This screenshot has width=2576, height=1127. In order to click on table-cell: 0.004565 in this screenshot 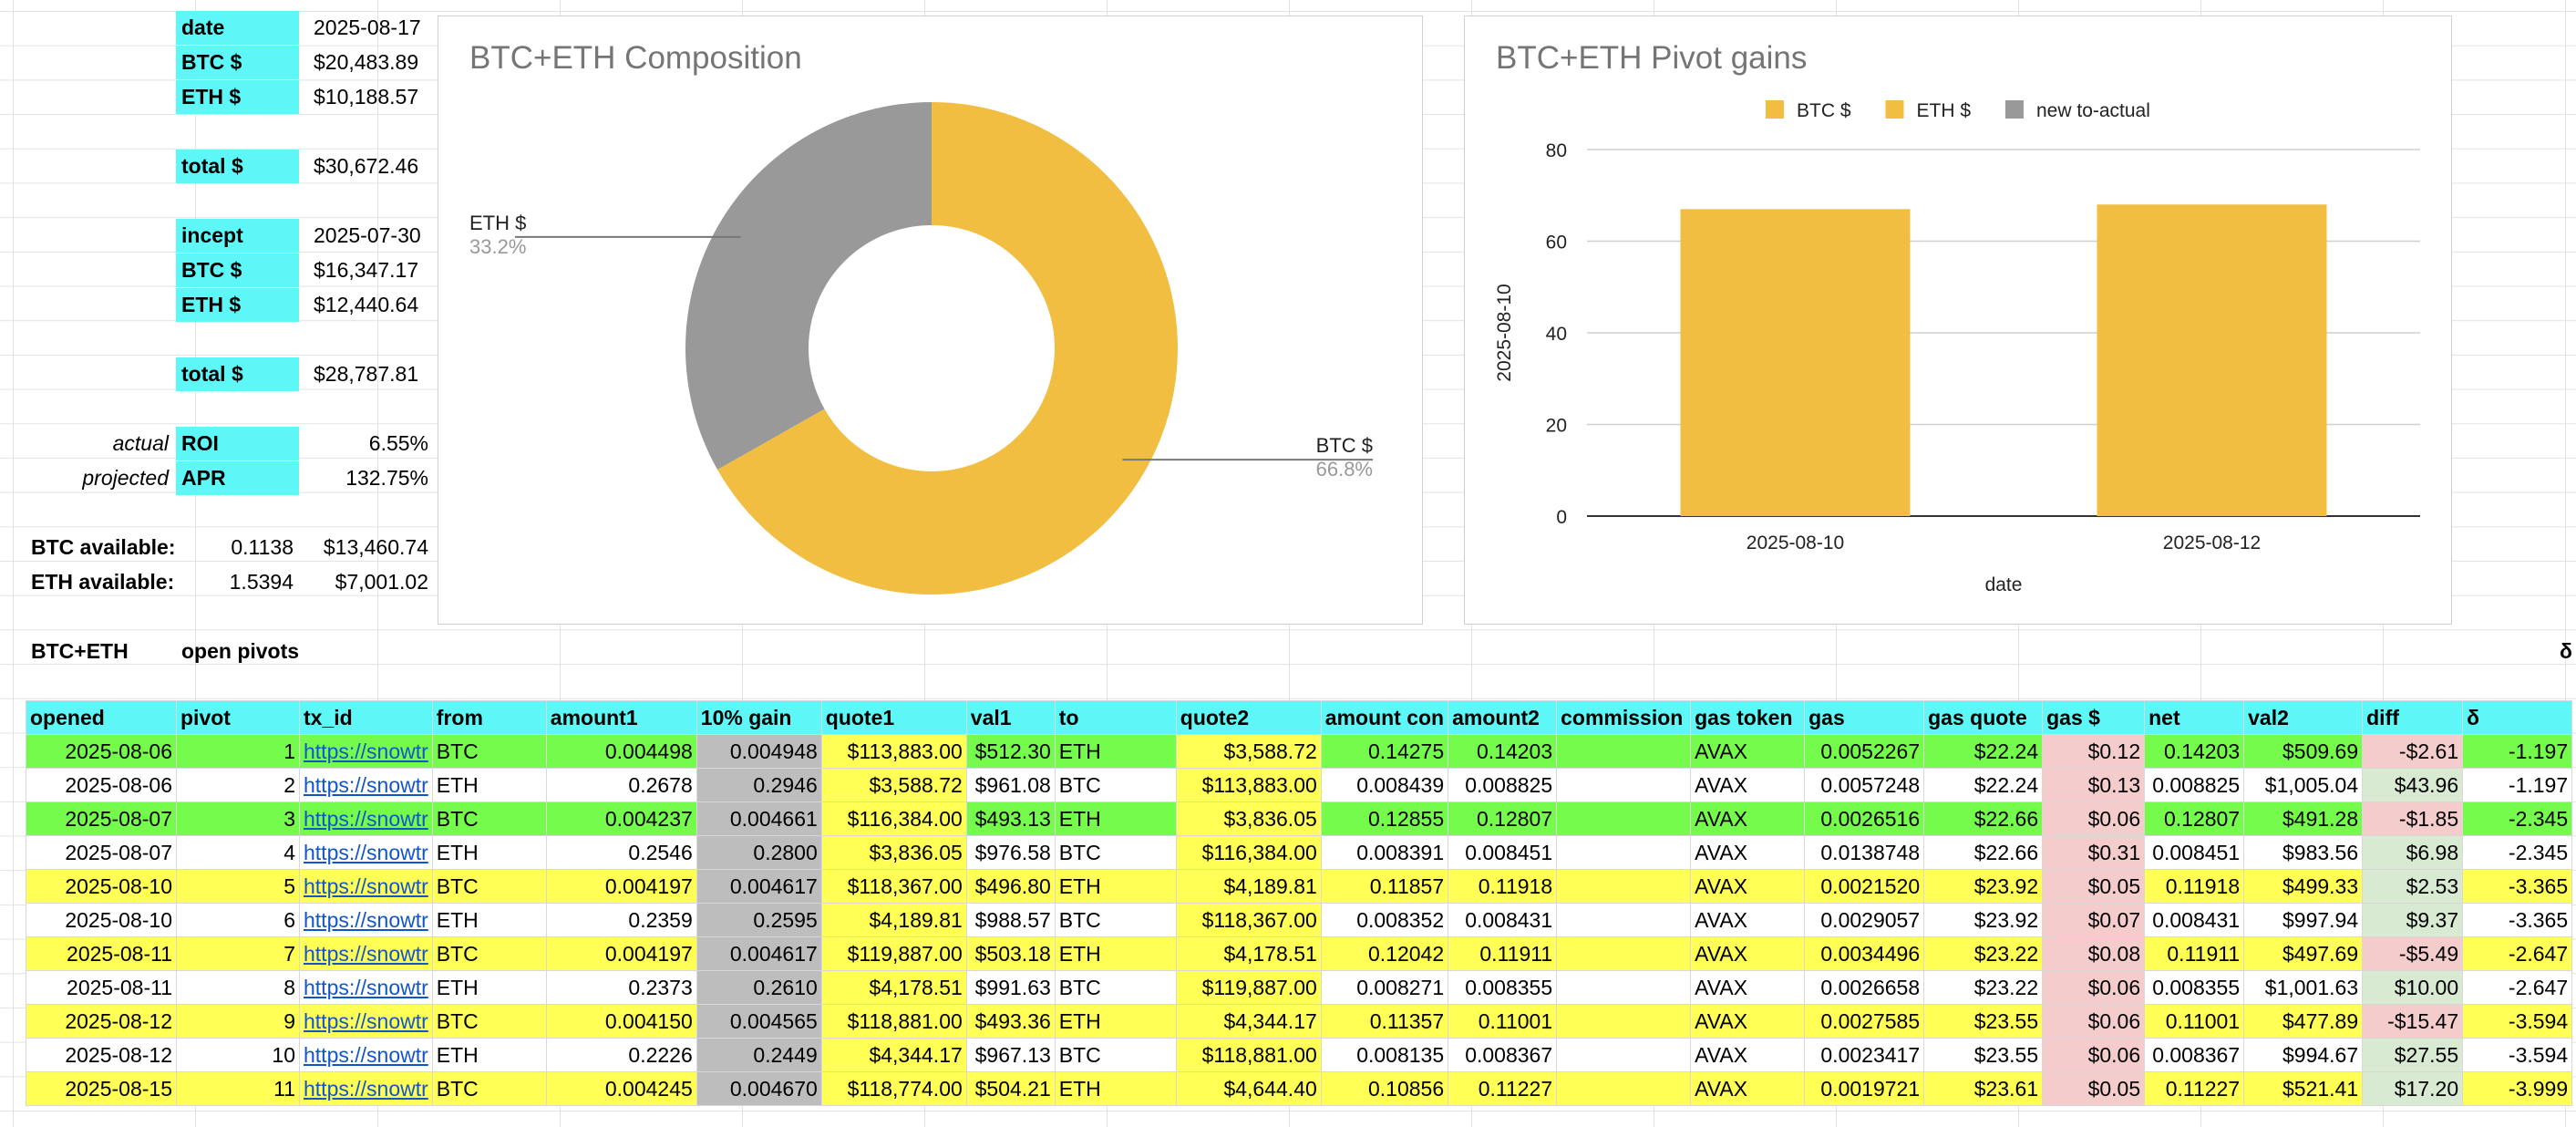, I will do `click(759, 1021)`.